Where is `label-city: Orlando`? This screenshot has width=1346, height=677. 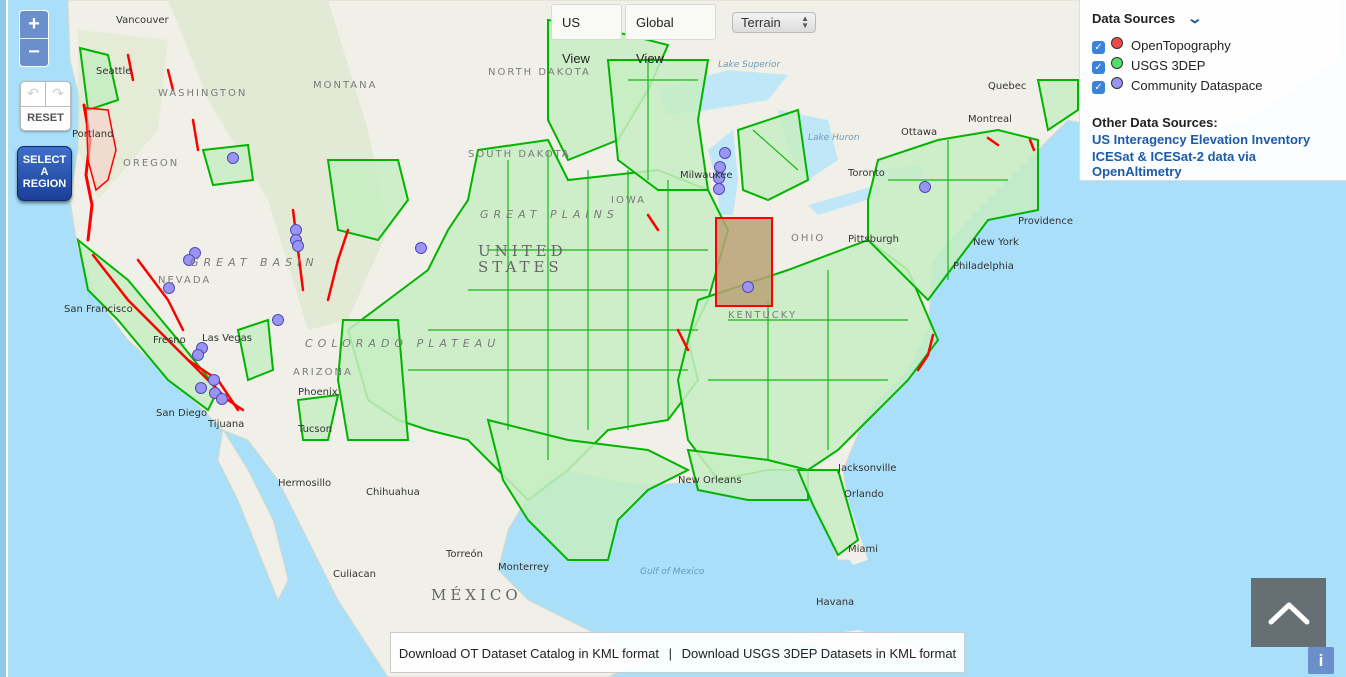 label-city: Orlando is located at coordinates (864, 494).